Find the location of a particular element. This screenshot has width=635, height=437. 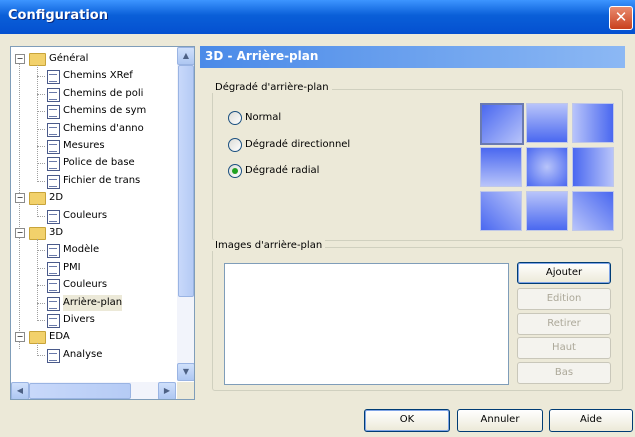

tree-horizontal-scrollbar: ◀ ▶ is located at coordinates (93, 390).